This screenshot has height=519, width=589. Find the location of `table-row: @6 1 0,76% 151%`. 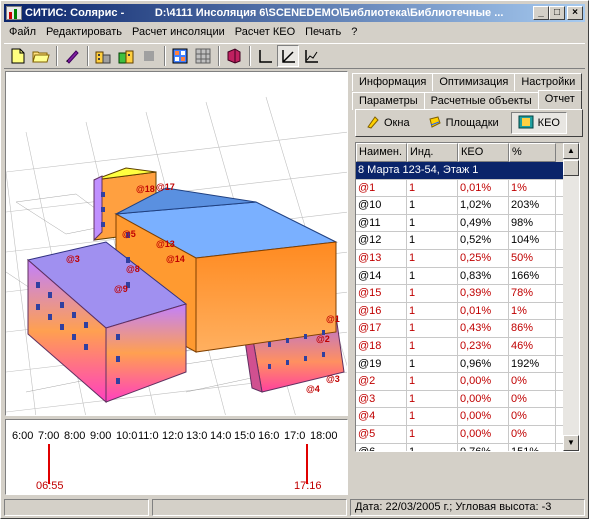

table-row: @6 1 0,76% 151% is located at coordinates (467, 447).